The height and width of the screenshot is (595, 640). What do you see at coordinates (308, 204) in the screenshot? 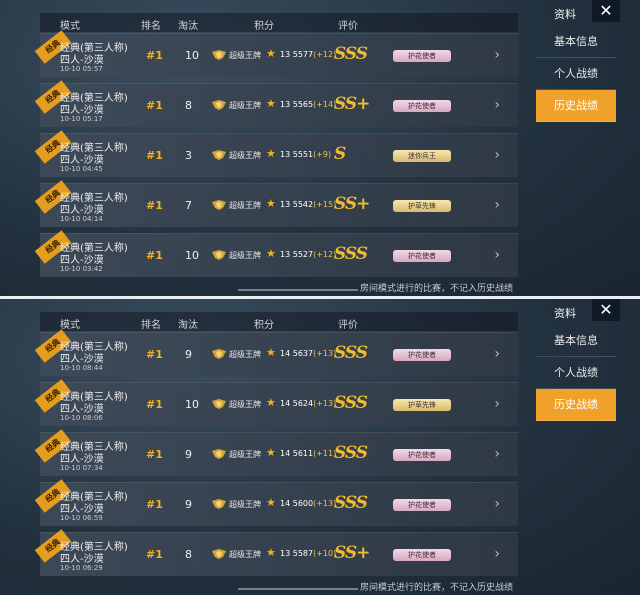
I see `score-value: 13 5542(+15)` at bounding box center [308, 204].